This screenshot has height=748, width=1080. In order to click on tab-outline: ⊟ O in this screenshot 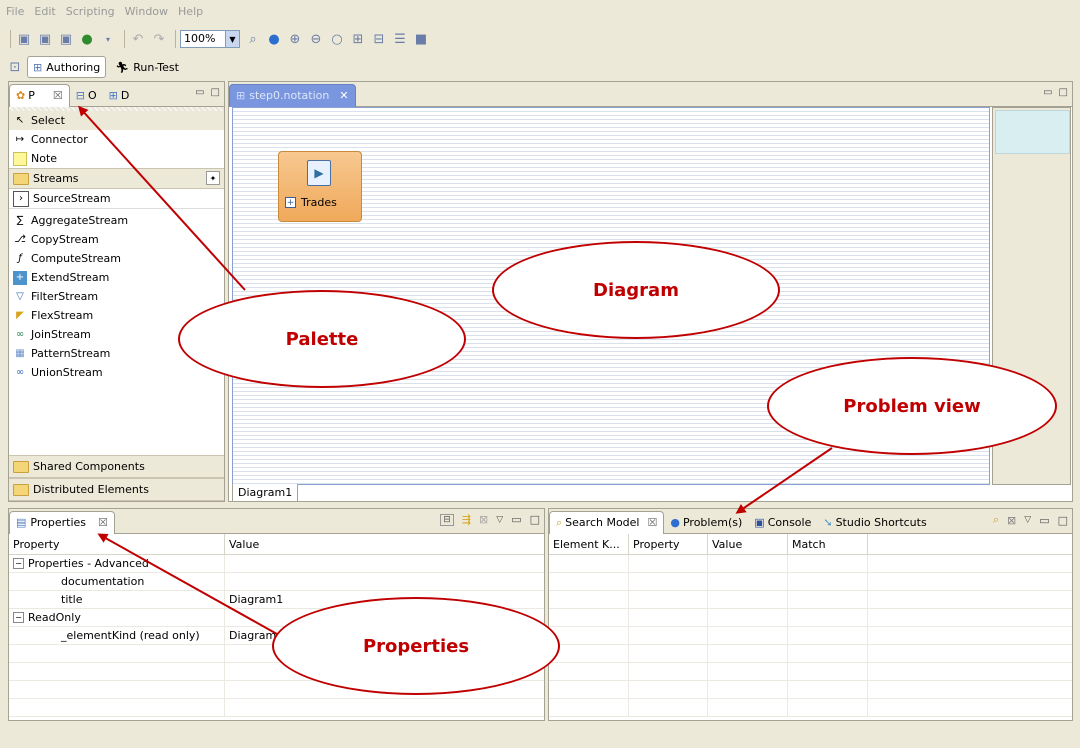, I will do `click(86, 95)`.